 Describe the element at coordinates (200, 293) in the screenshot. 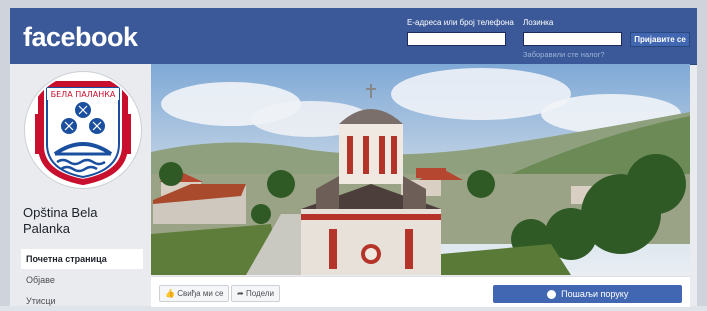

I see `like-label: Свиђа ми се` at that location.